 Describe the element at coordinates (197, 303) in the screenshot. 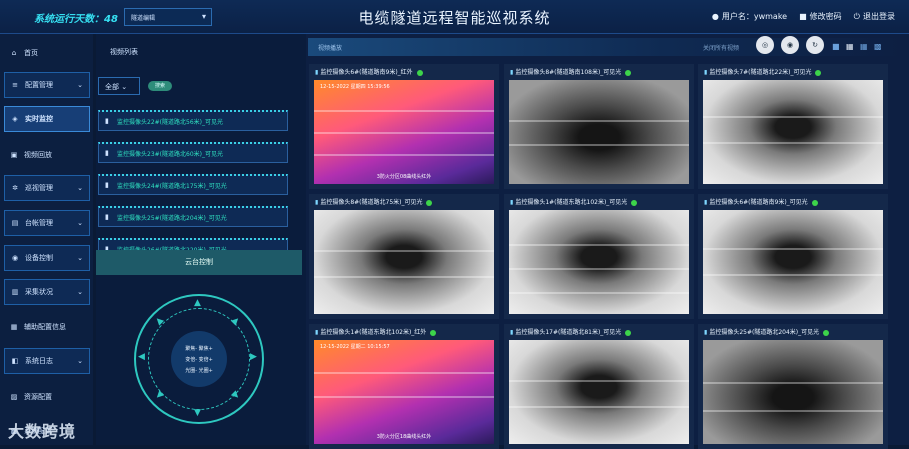

I see `ptz-up-button: ▲` at that location.